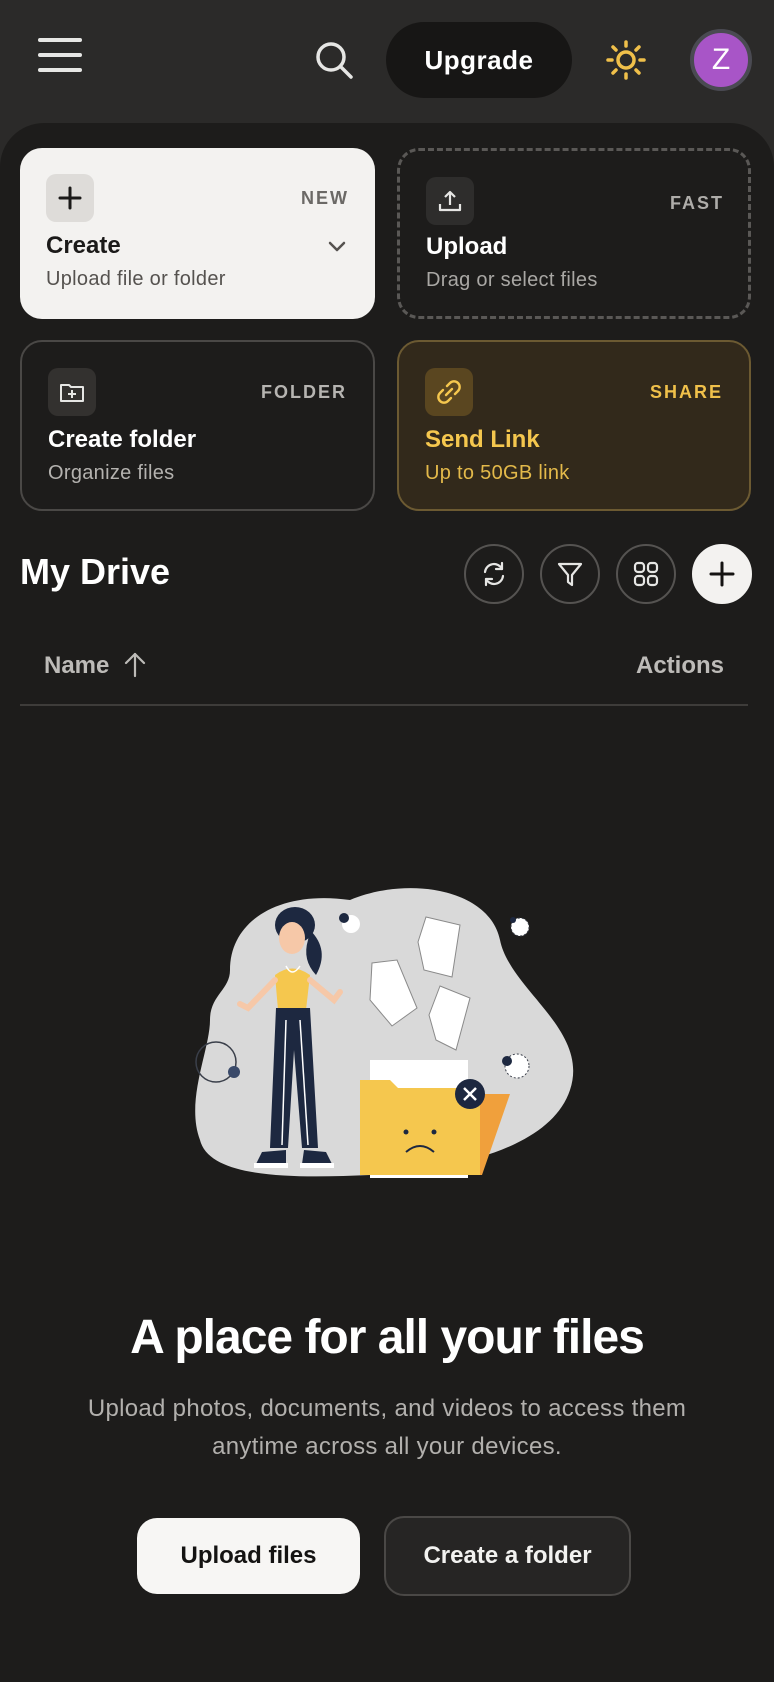 The image size is (774, 1682). Describe the element at coordinates (384, 1033) in the screenshot. I see `empty-state-illustration` at that location.